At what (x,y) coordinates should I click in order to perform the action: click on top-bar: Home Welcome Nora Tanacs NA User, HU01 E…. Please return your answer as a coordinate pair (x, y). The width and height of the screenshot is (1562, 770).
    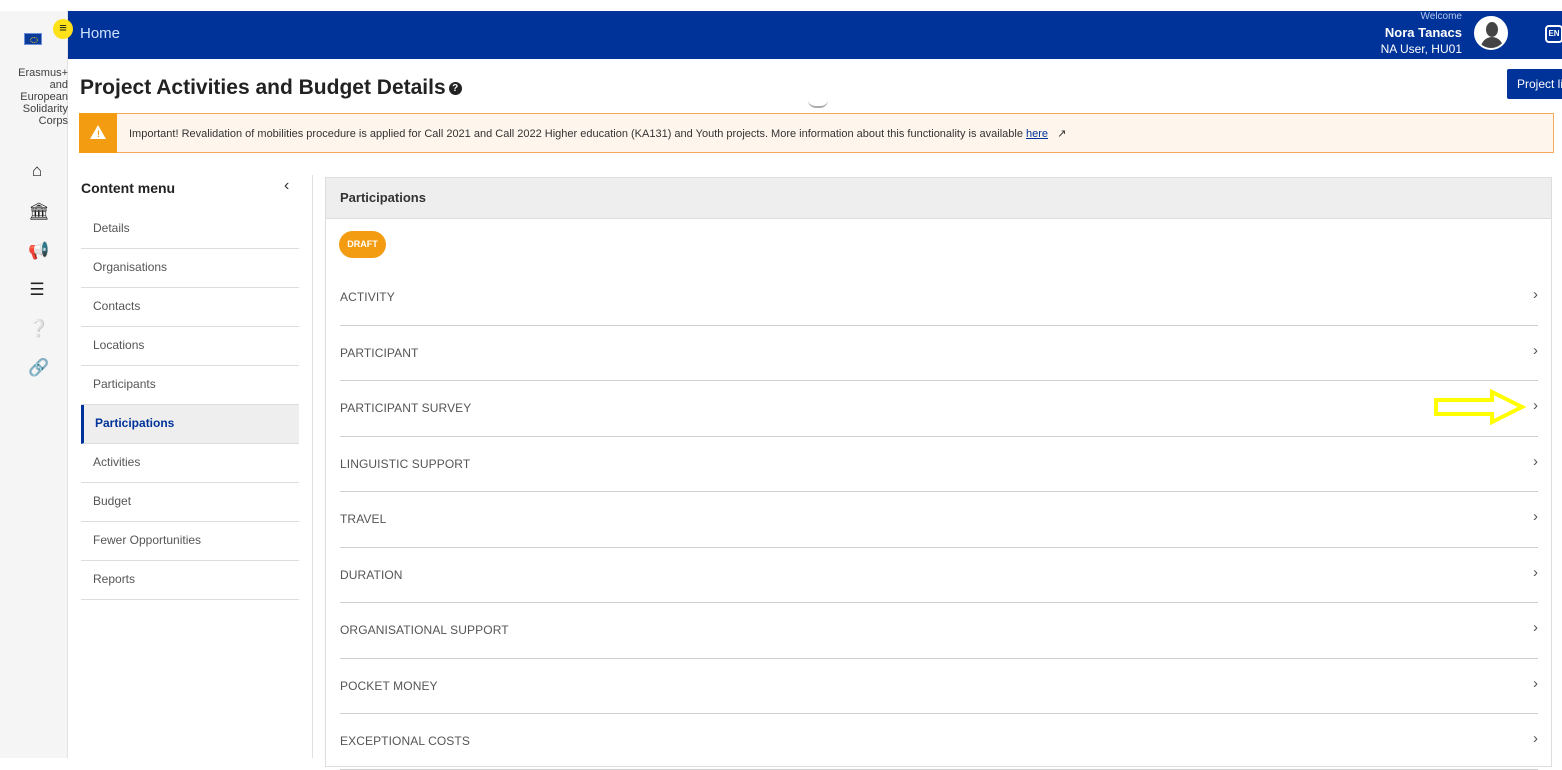
    Looking at the image, I should click on (815, 35).